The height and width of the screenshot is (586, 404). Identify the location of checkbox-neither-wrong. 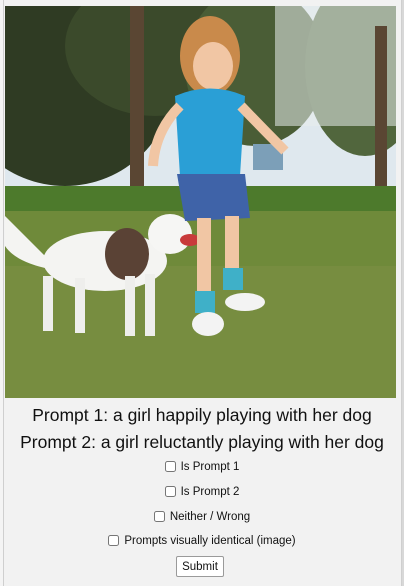
(159, 516).